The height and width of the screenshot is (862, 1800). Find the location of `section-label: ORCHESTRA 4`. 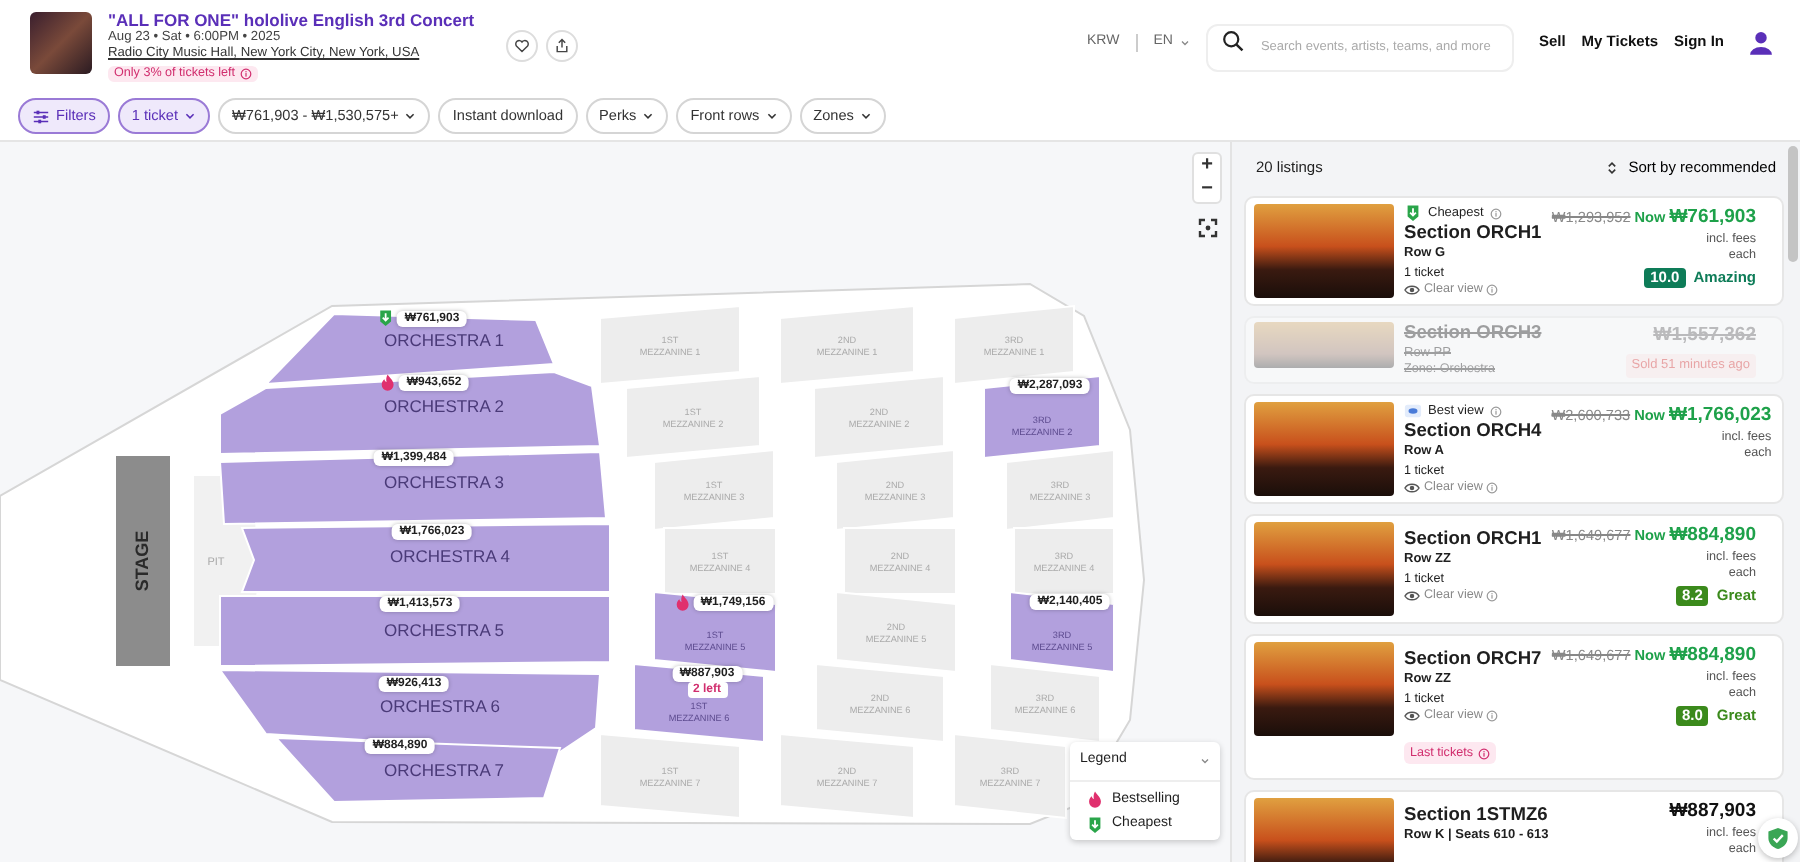

section-label: ORCHESTRA 4 is located at coordinates (450, 556).